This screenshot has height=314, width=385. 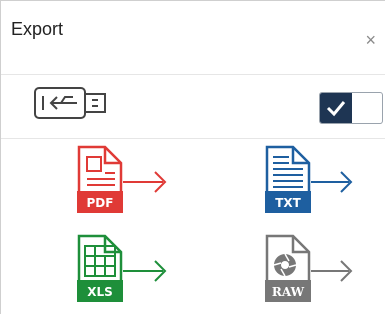 What do you see at coordinates (288, 179) in the screenshot?
I see `txt-file-icon: TXT` at bounding box center [288, 179].